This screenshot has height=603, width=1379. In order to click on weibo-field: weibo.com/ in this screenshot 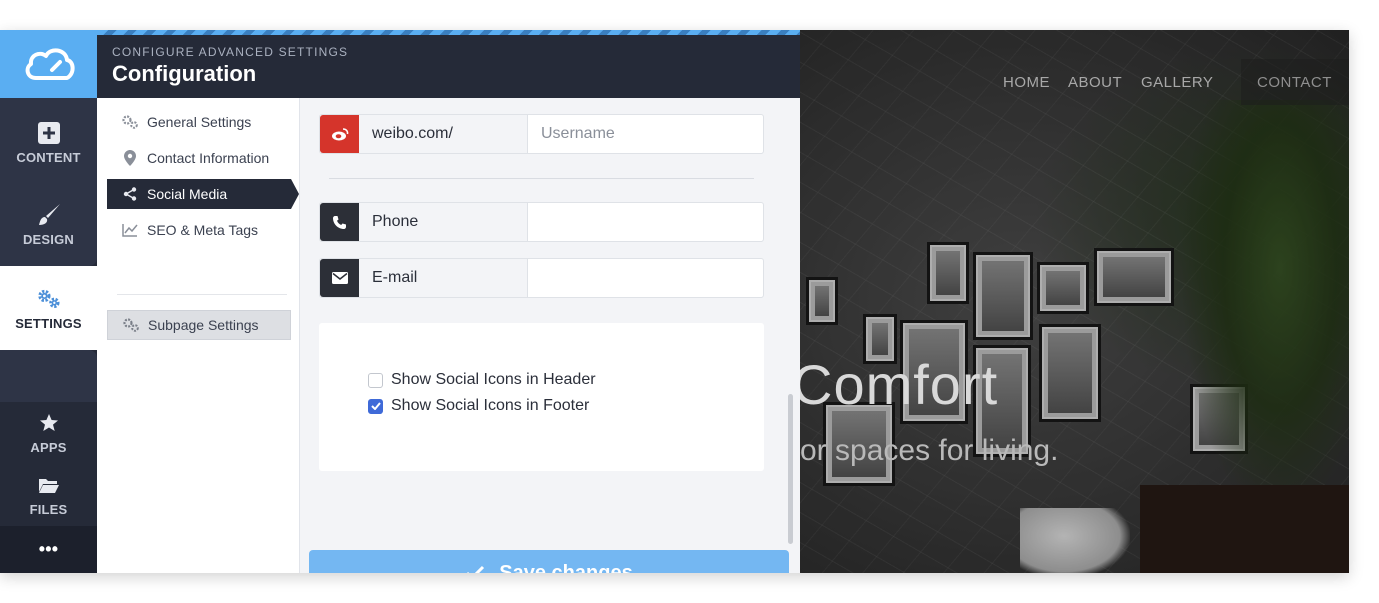, I will do `click(541, 134)`.